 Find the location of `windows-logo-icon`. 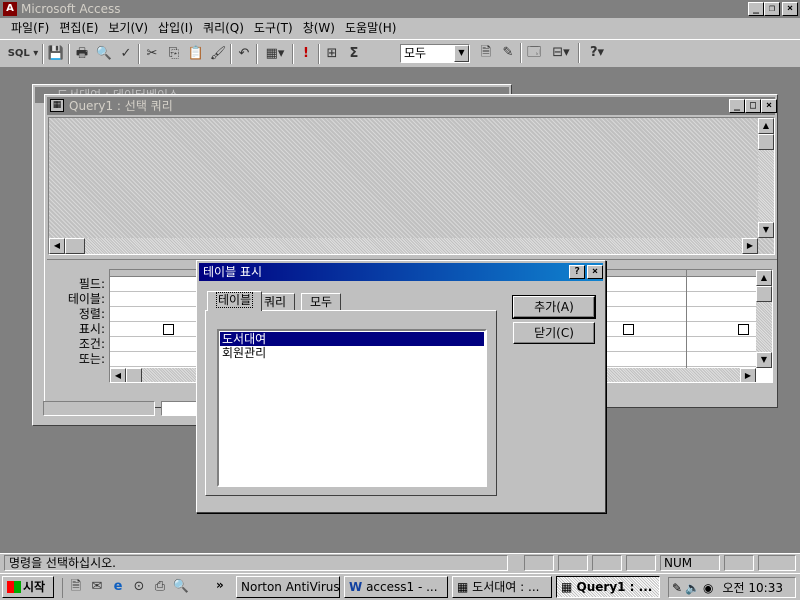

windows-logo-icon is located at coordinates (14, 587).